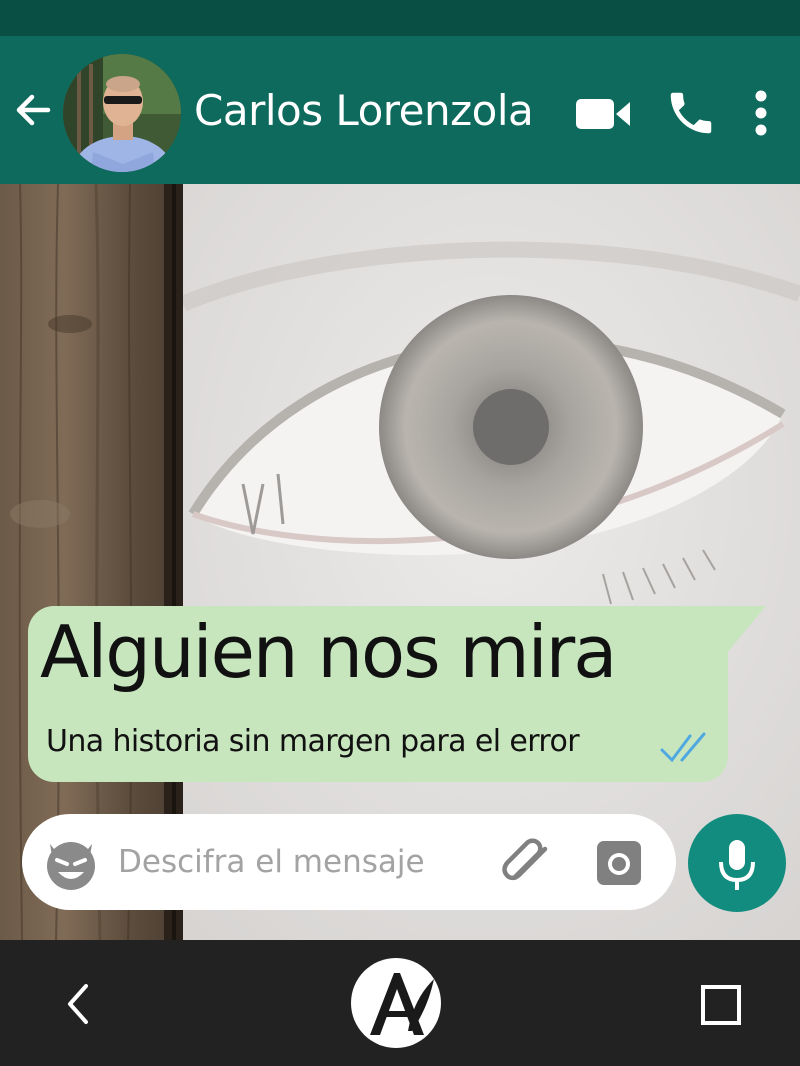 The image size is (800, 1066). What do you see at coordinates (313, 741) in the screenshot?
I see `message-subtitle: Una historia sin margen para el error` at bounding box center [313, 741].